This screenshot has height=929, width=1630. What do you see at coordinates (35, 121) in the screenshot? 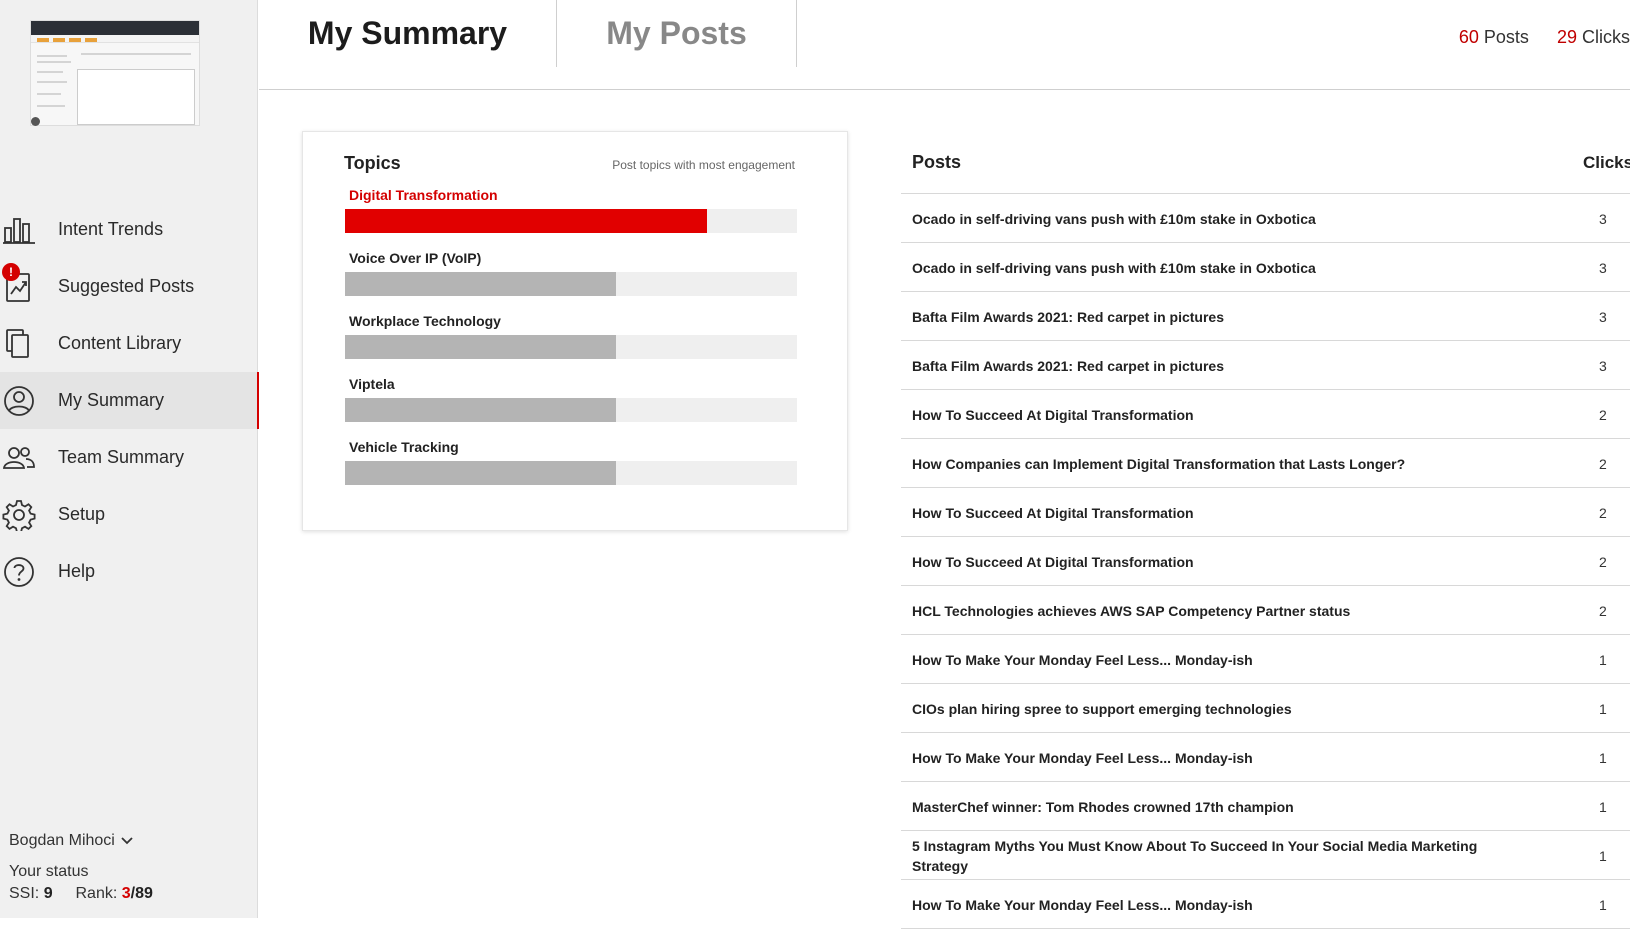
I see `carousel-dot` at bounding box center [35, 121].